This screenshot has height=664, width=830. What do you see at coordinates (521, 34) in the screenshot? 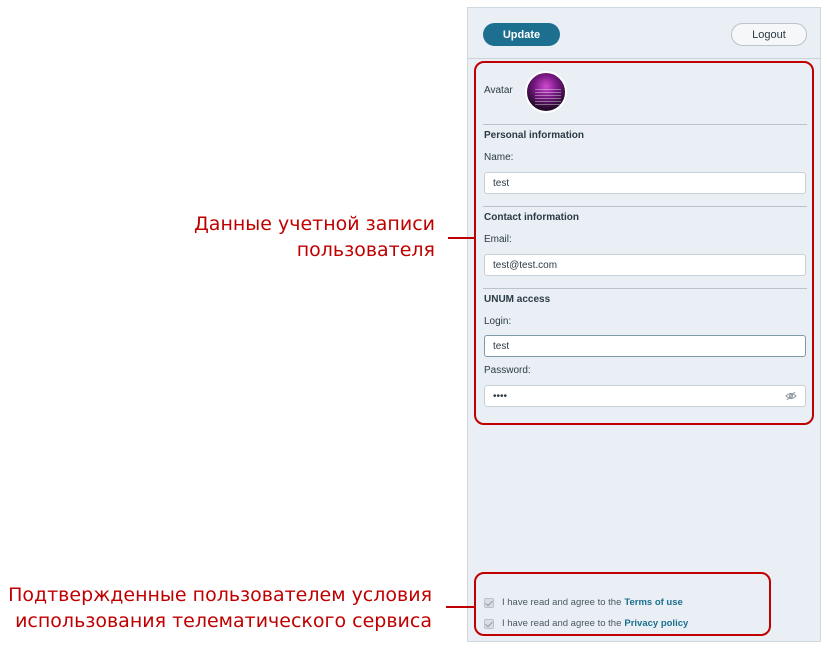
I see `update-button: Update` at bounding box center [521, 34].